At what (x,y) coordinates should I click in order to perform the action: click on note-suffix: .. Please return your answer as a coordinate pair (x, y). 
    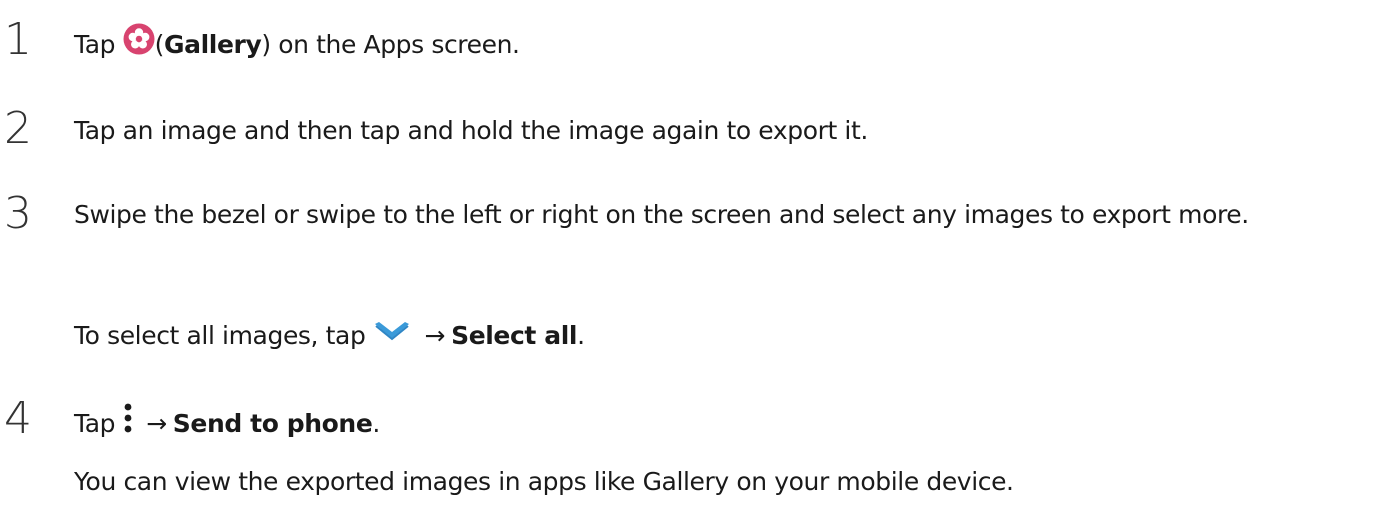
    Looking at the image, I should click on (581, 335).